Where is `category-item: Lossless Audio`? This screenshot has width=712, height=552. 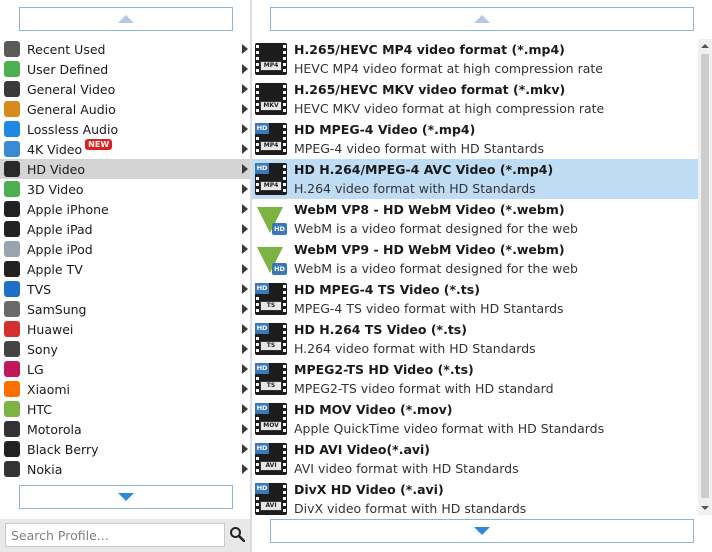 category-item: Lossless Audio is located at coordinates (125, 129).